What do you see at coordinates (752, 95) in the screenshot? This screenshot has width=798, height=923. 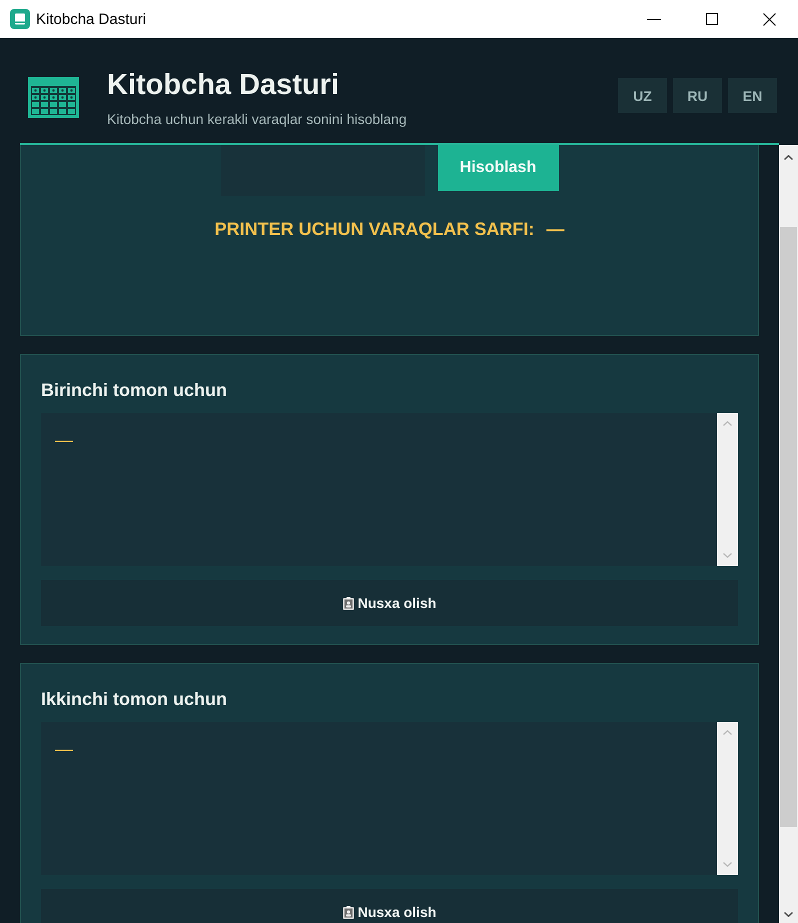 I see `language-button: EN` at bounding box center [752, 95].